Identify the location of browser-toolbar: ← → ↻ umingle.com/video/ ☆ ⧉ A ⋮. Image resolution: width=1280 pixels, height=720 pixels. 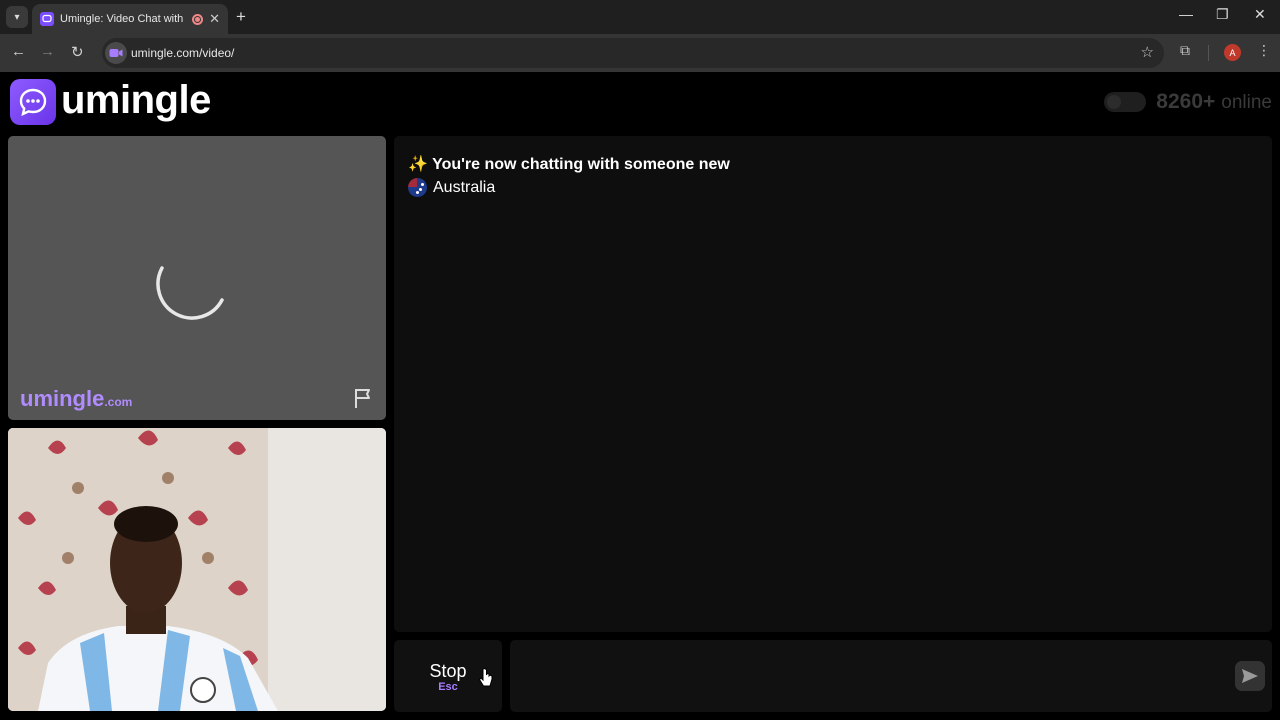
(640, 53).